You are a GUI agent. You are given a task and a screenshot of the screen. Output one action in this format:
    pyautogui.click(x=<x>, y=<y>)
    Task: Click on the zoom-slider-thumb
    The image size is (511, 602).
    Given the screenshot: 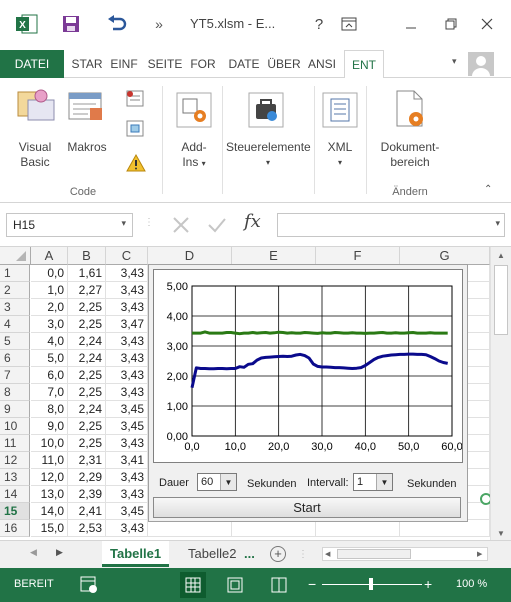 What is the action you would take?
    pyautogui.click(x=371, y=584)
    